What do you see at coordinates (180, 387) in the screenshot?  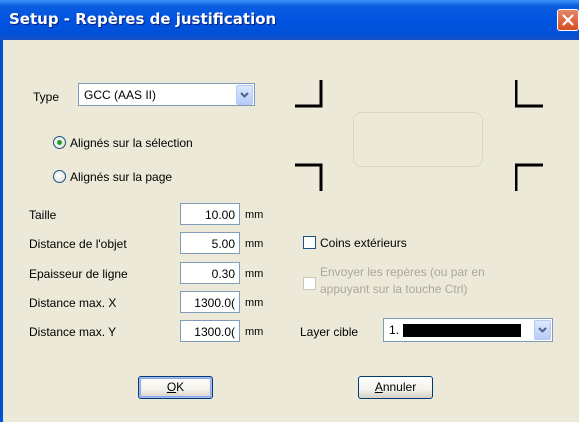 I see `ok-label-rest: K` at bounding box center [180, 387].